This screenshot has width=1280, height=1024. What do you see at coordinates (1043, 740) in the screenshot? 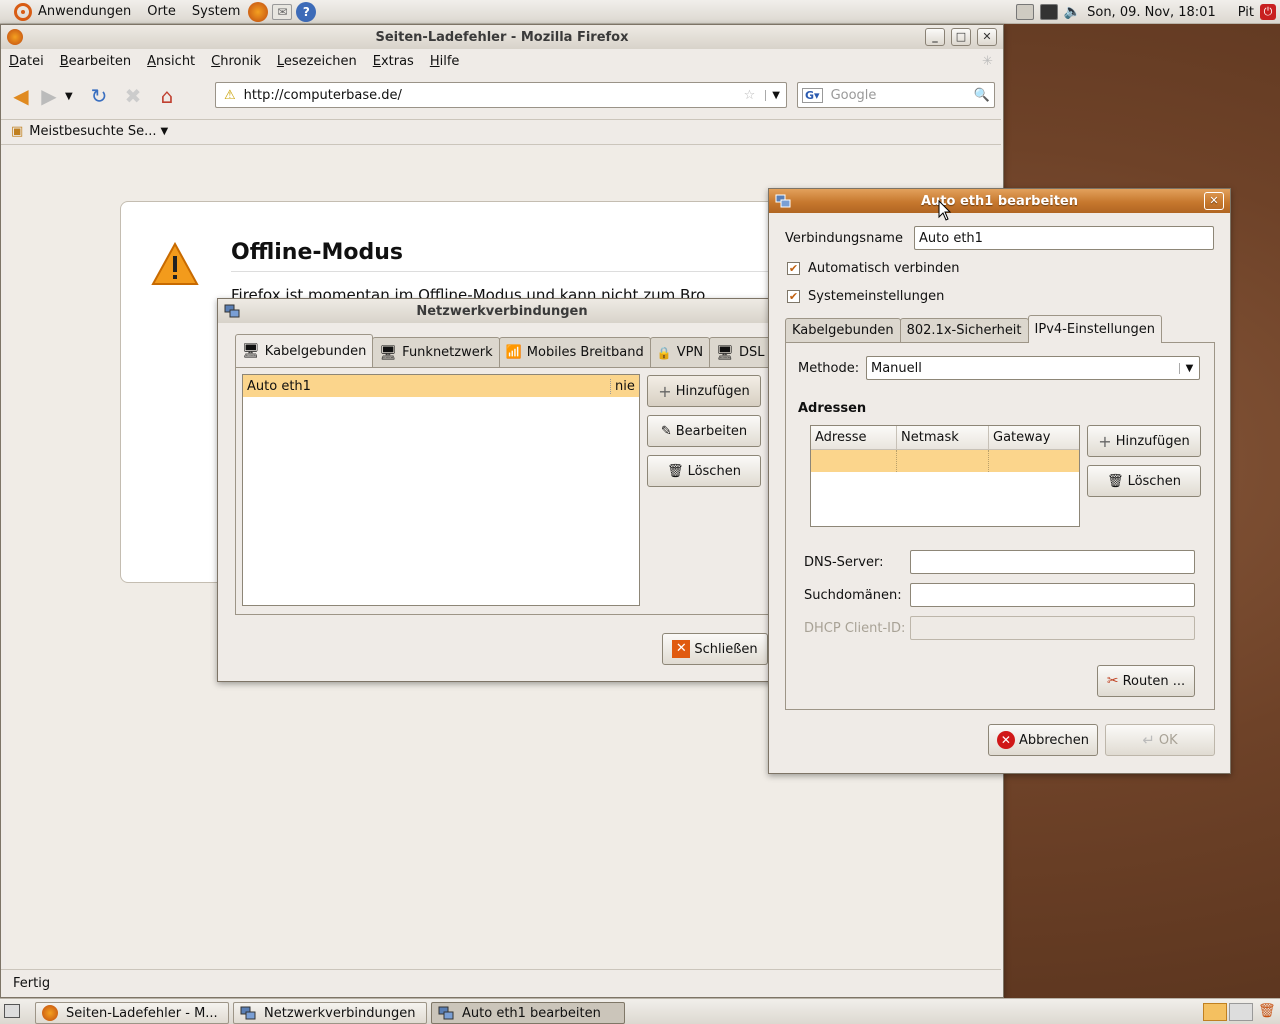
I see `cancel-button: ✕ Abbrechen` at bounding box center [1043, 740].